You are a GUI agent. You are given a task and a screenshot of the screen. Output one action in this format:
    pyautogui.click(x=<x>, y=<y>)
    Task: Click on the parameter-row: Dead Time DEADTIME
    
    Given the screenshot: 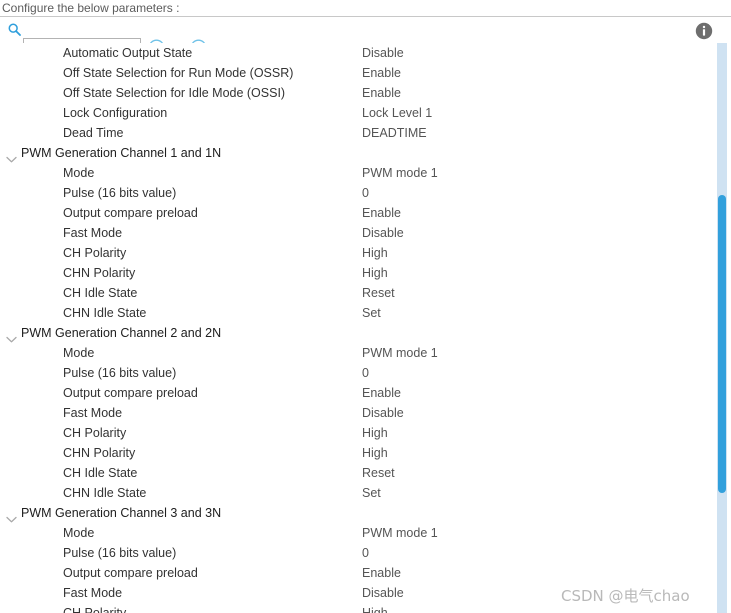 What is the action you would take?
    pyautogui.click(x=358, y=133)
    